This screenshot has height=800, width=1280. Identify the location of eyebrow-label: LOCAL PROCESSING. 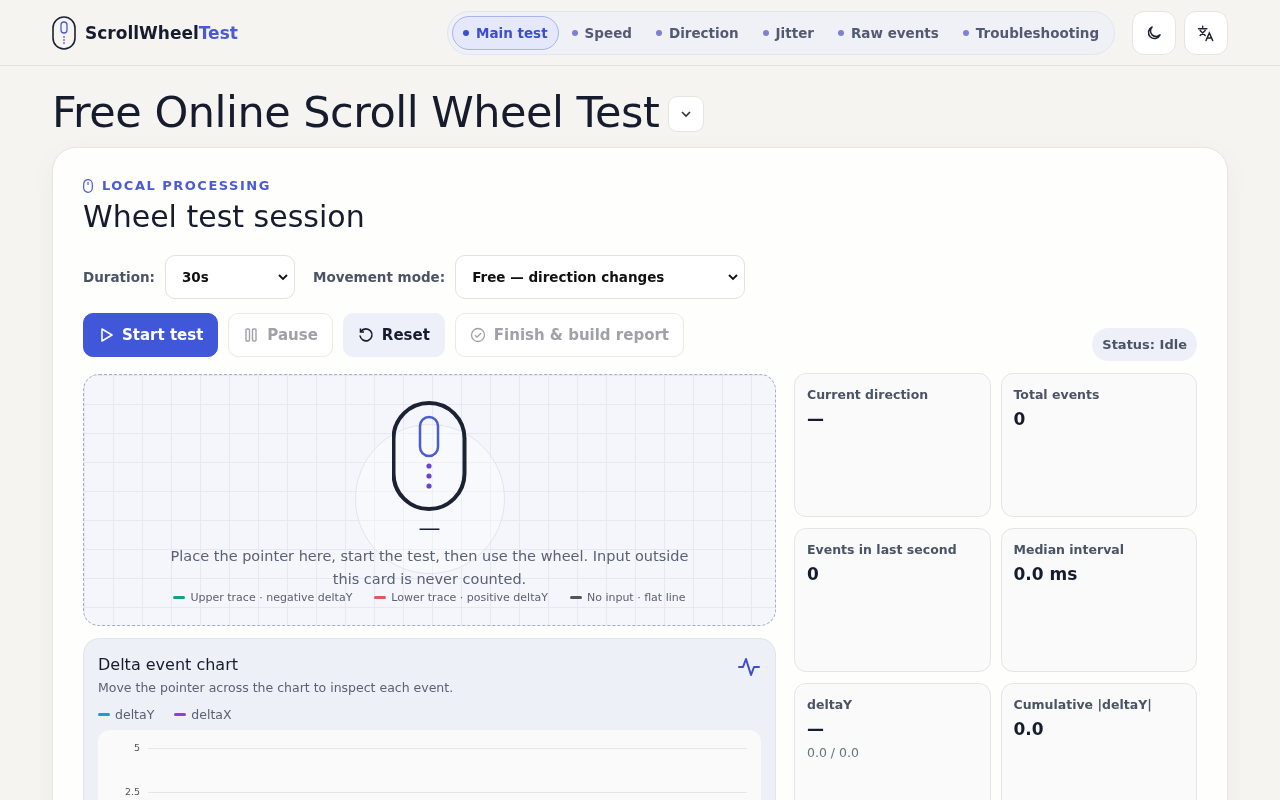
(186, 185).